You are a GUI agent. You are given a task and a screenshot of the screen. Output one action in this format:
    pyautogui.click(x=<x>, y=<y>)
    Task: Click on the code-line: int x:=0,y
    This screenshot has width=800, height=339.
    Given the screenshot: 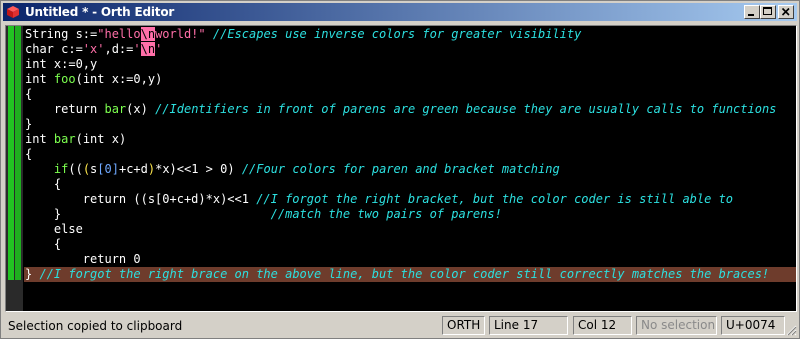 What is the action you would take?
    pyautogui.click(x=410, y=64)
    